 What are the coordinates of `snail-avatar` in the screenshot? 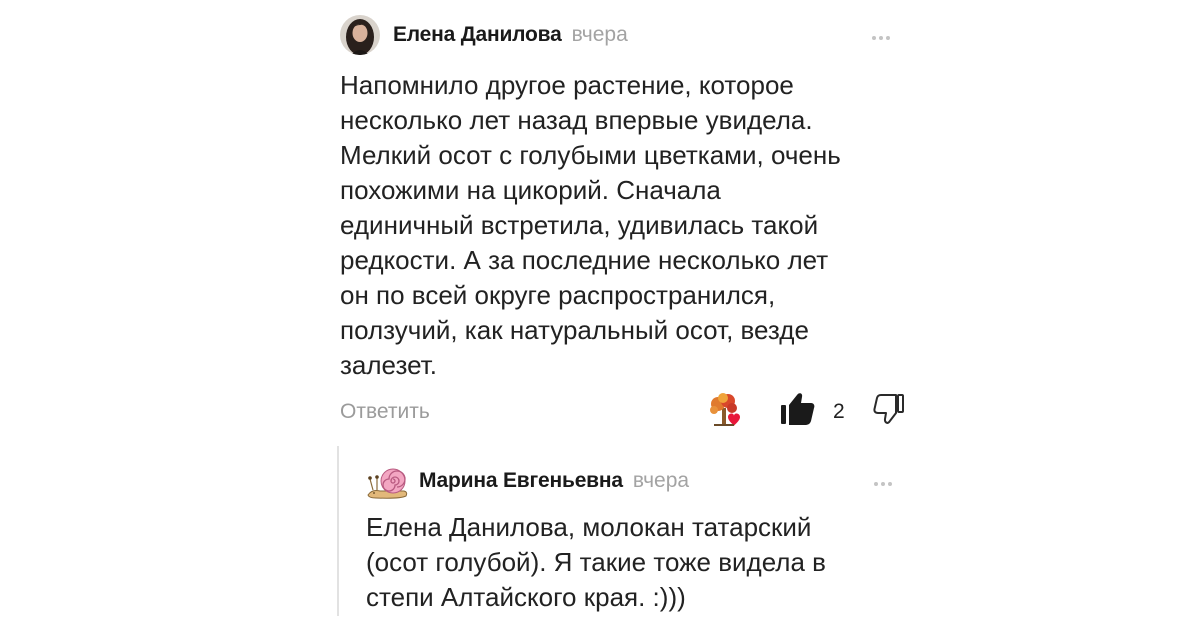 It's located at (387, 481).